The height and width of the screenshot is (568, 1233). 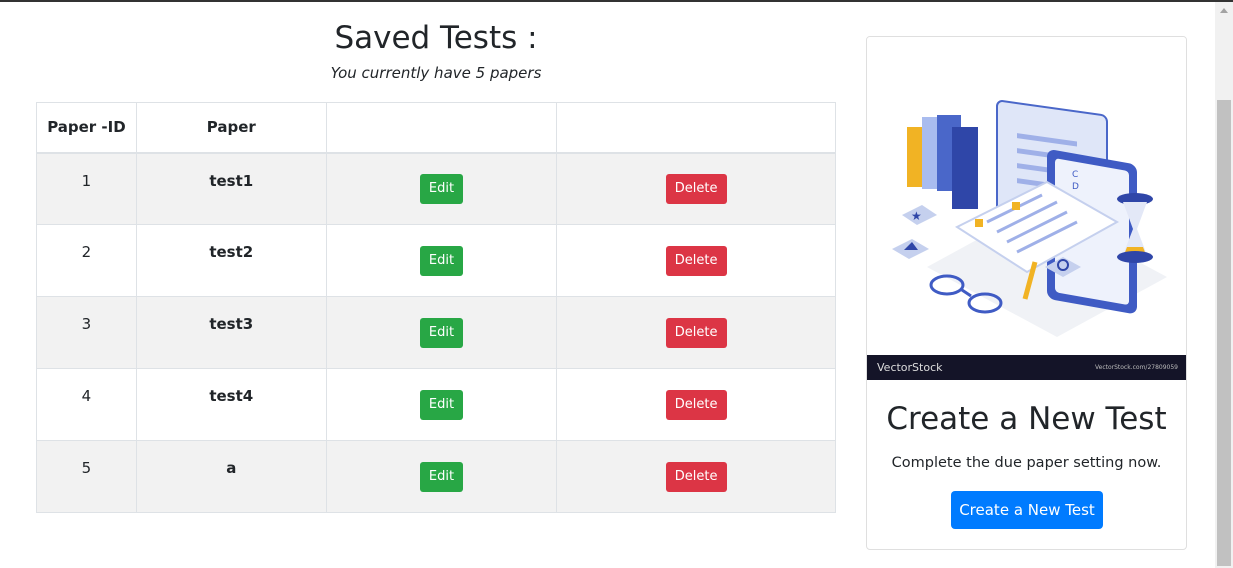 What do you see at coordinates (86, 476) in the screenshot?
I see `paper-id-cell: 5` at bounding box center [86, 476].